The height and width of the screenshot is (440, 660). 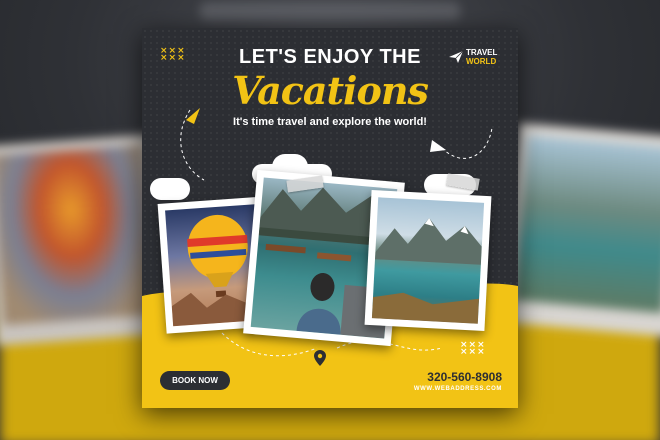 I want to click on book-now-button: BOOK NOW, so click(x=195, y=380).